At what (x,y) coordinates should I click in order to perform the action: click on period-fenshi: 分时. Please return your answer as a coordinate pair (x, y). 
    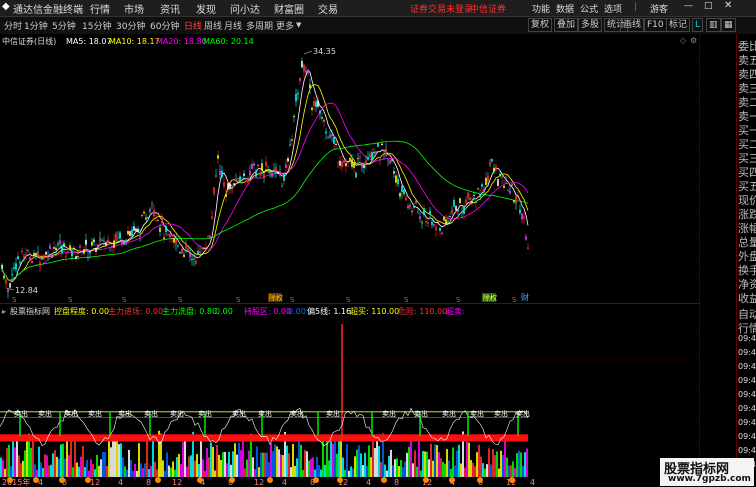
    Looking at the image, I should click on (13, 25).